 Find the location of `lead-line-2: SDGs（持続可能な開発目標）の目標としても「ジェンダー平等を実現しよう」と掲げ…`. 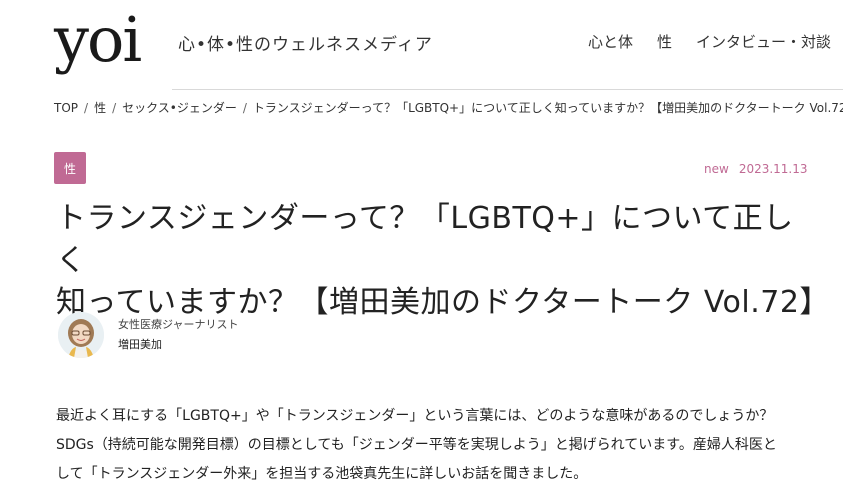

lead-line-2: SDGs（持続可能な開発目標）の目標としても「ジェンダー平等を実現しよう」と掲げ… is located at coordinates (416, 445).